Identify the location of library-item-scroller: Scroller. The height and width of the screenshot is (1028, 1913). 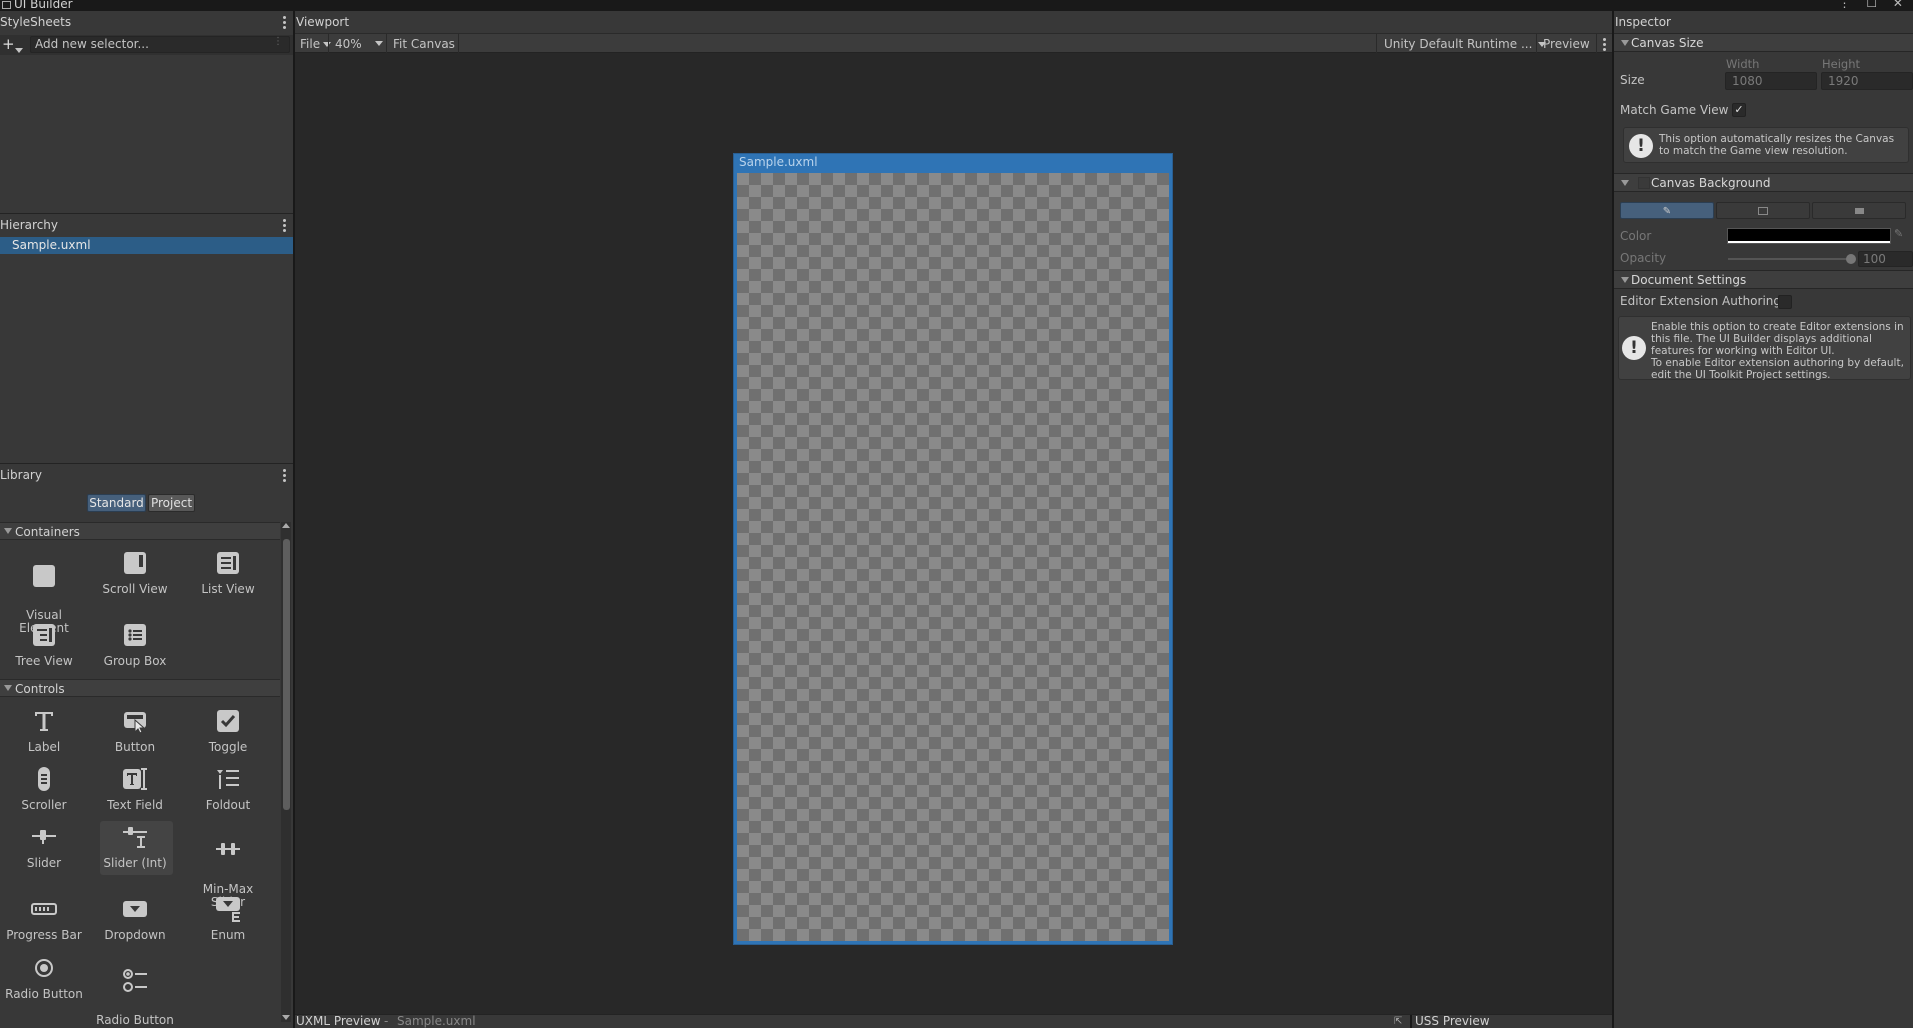
(45, 788).